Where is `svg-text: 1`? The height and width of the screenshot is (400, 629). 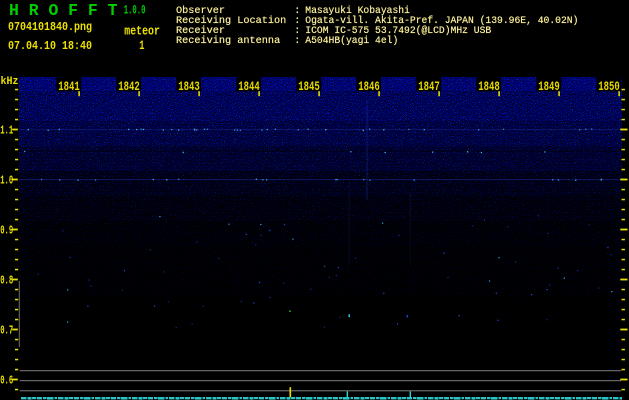
svg-text: 1 is located at coordinates (141, 46).